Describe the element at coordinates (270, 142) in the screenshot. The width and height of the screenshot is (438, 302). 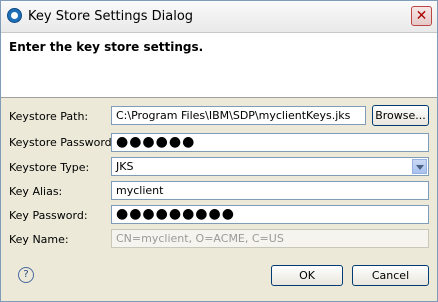
I see `keystore-password-input: ●●●●●●` at that location.